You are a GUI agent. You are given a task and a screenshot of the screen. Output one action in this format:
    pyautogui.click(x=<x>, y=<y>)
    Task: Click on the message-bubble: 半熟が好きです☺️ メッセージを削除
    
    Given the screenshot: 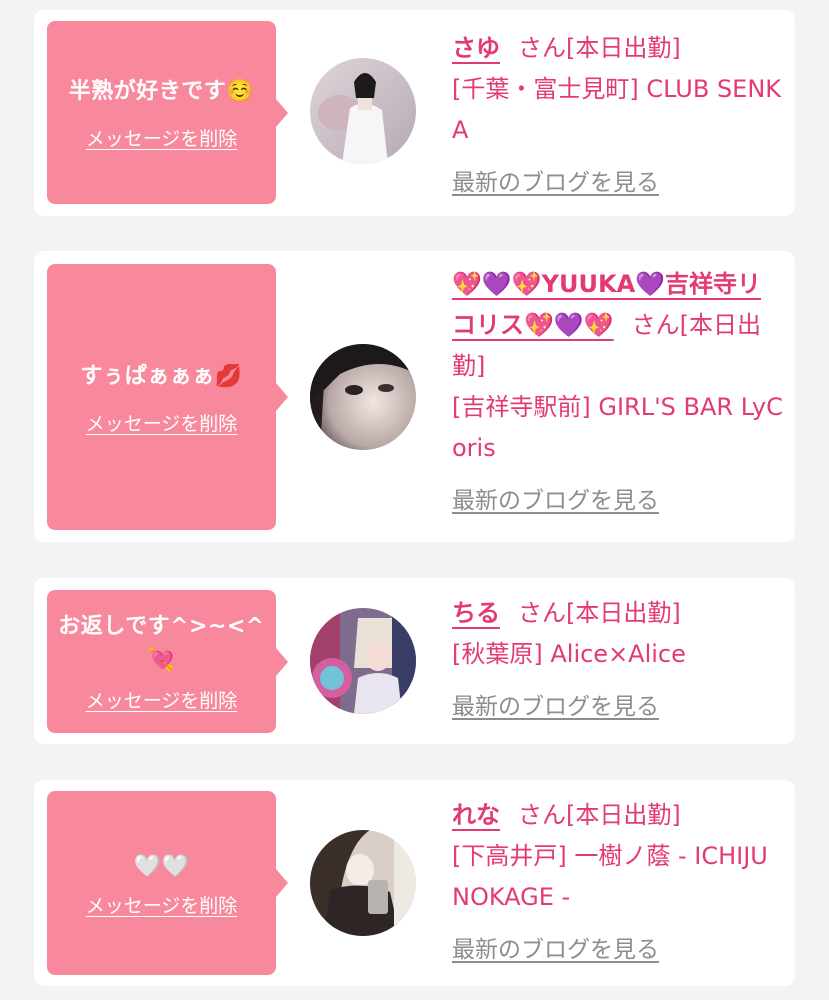 What is the action you would take?
    pyautogui.click(x=167, y=112)
    